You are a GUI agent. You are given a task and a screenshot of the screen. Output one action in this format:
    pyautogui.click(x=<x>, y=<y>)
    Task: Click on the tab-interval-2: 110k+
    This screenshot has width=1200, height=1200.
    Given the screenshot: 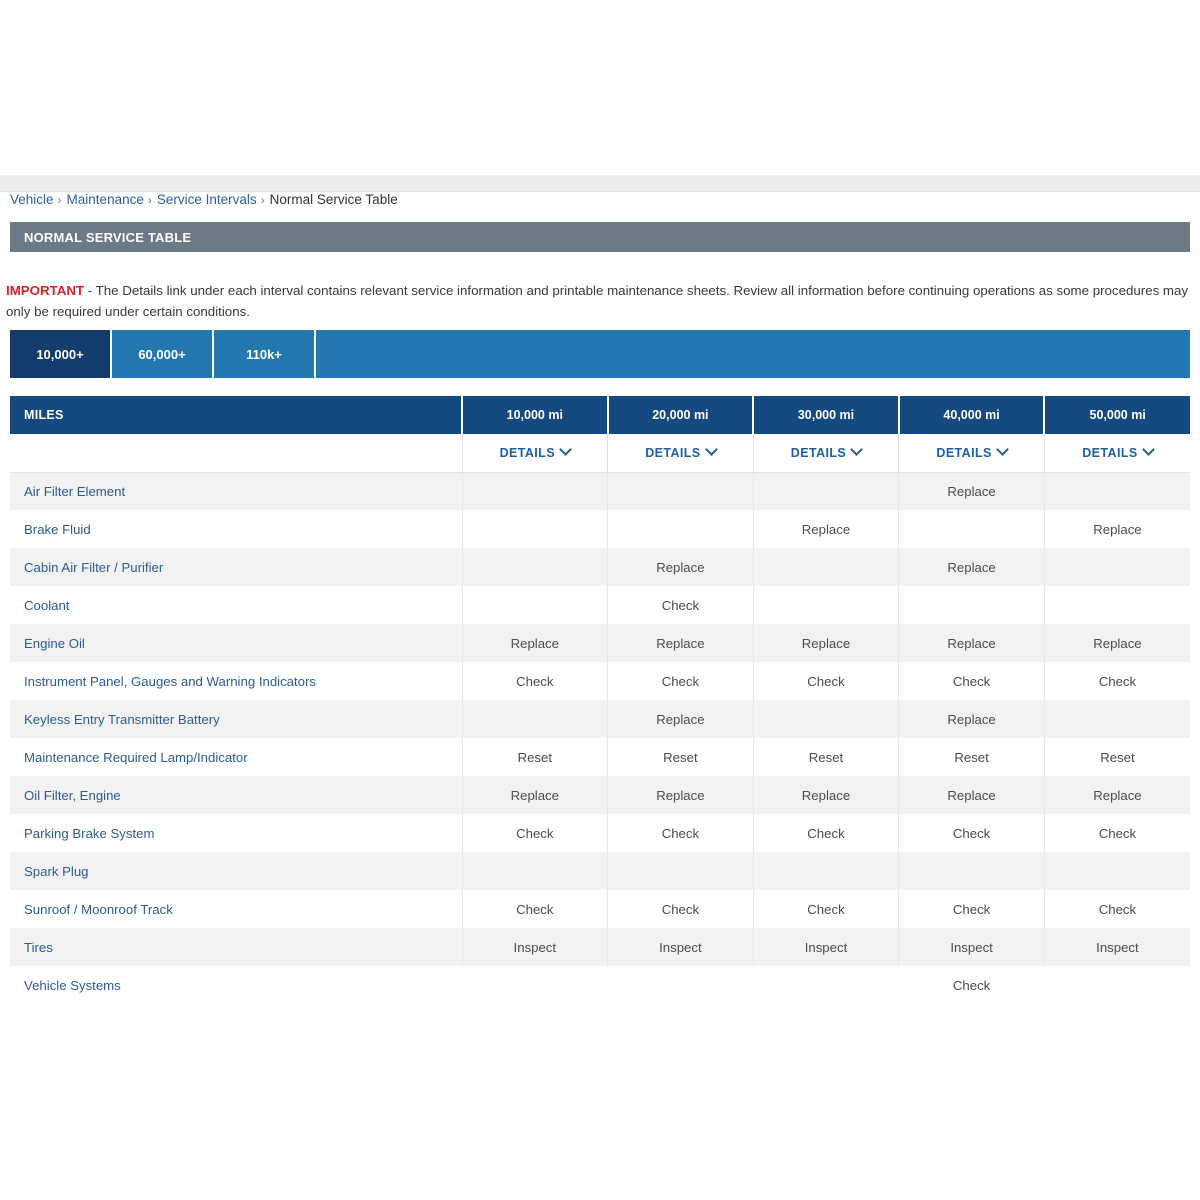 What is the action you would take?
    pyautogui.click(x=265, y=354)
    